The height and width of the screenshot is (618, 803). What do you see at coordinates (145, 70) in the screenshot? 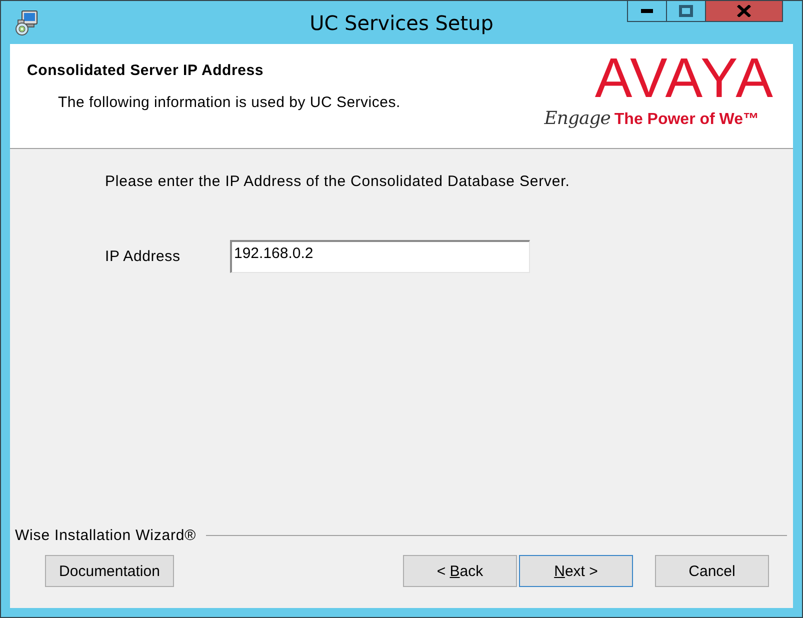
I see `page-title: Consolidated Server IP Address` at bounding box center [145, 70].